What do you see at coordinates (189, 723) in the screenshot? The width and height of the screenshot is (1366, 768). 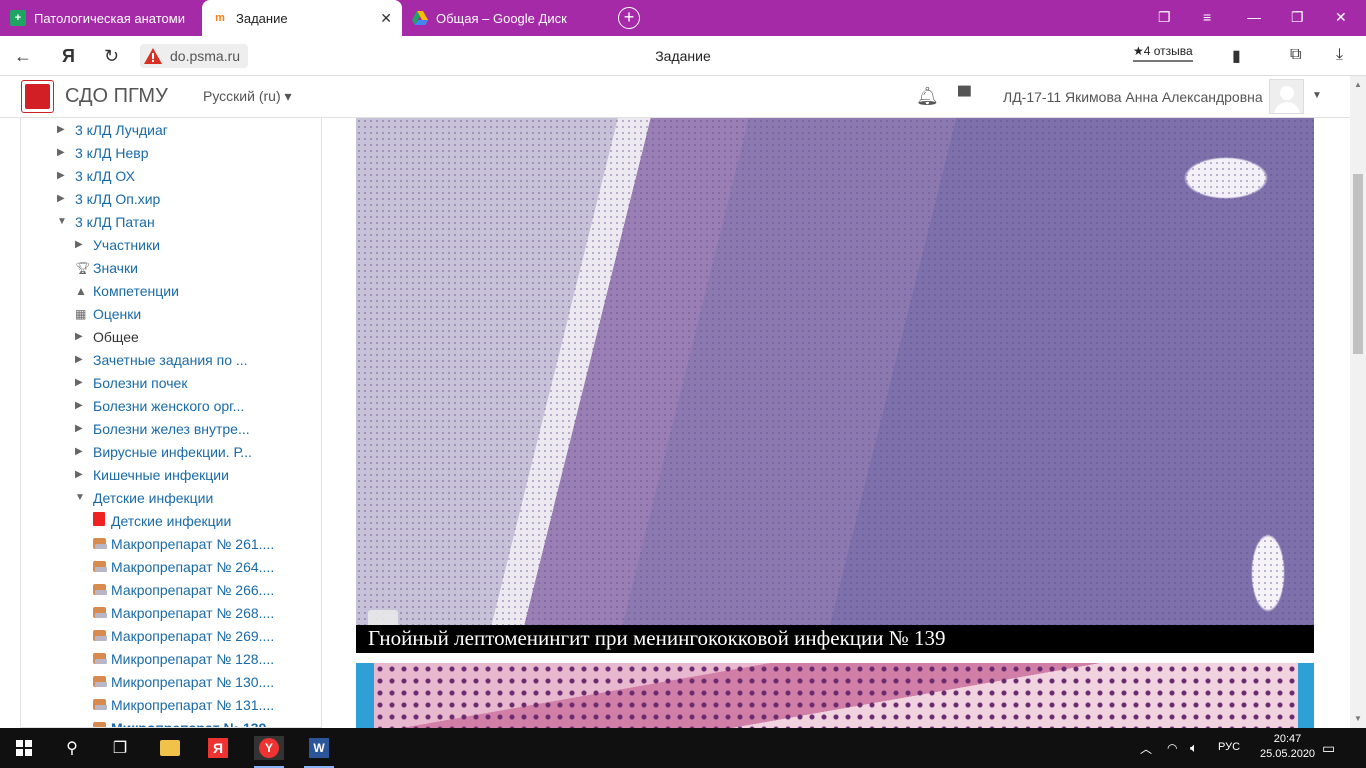 I see `sidebar-item-label: Микропрепарат № 139` at bounding box center [189, 723].